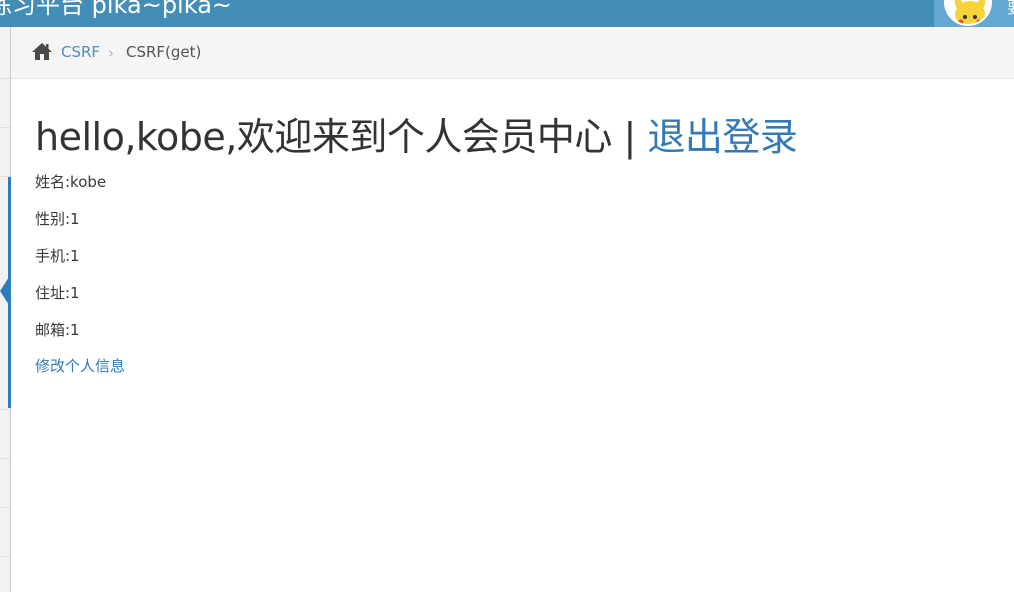 Image resolution: width=1014 pixels, height=592 pixels. I want to click on info-address: 住址:1, so click(57, 293).